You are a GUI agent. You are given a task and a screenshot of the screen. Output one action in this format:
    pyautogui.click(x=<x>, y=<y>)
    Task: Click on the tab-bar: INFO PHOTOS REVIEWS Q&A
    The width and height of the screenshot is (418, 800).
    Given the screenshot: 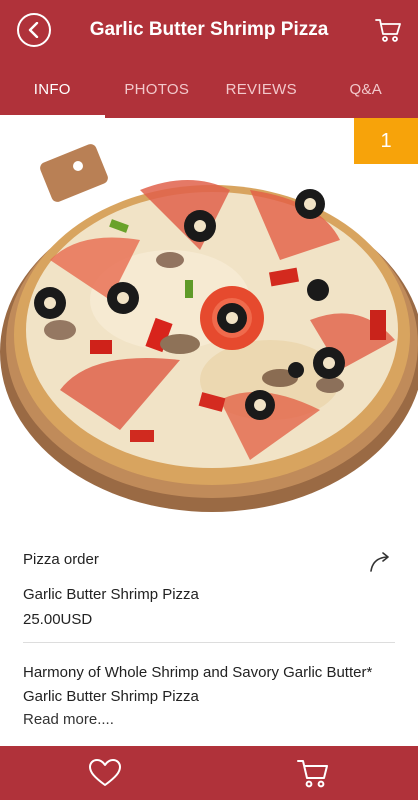 What is the action you would take?
    pyautogui.click(x=209, y=89)
    